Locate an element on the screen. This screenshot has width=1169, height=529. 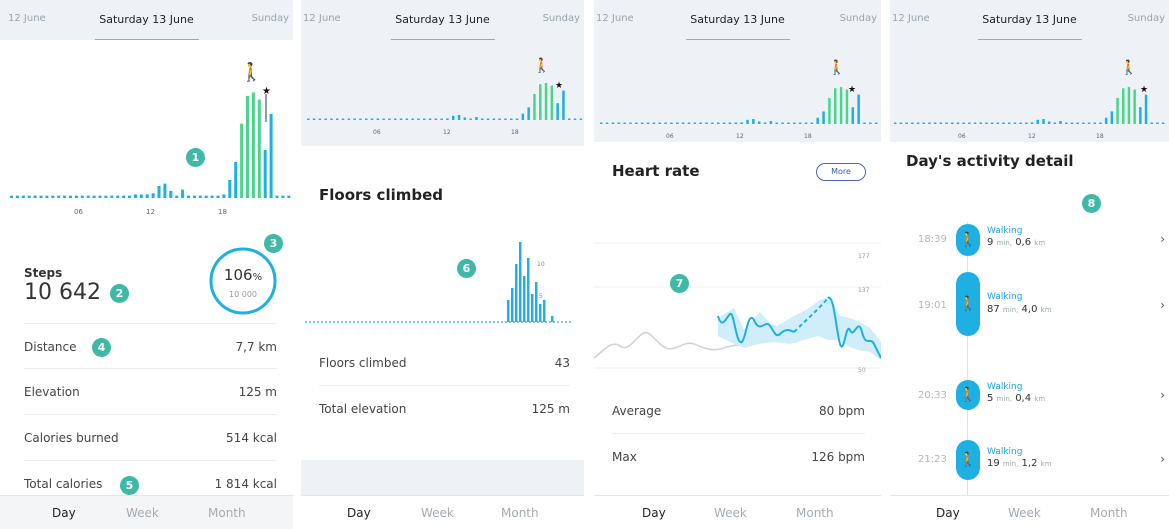
activity-time: 19:01 is located at coordinates (932, 305).